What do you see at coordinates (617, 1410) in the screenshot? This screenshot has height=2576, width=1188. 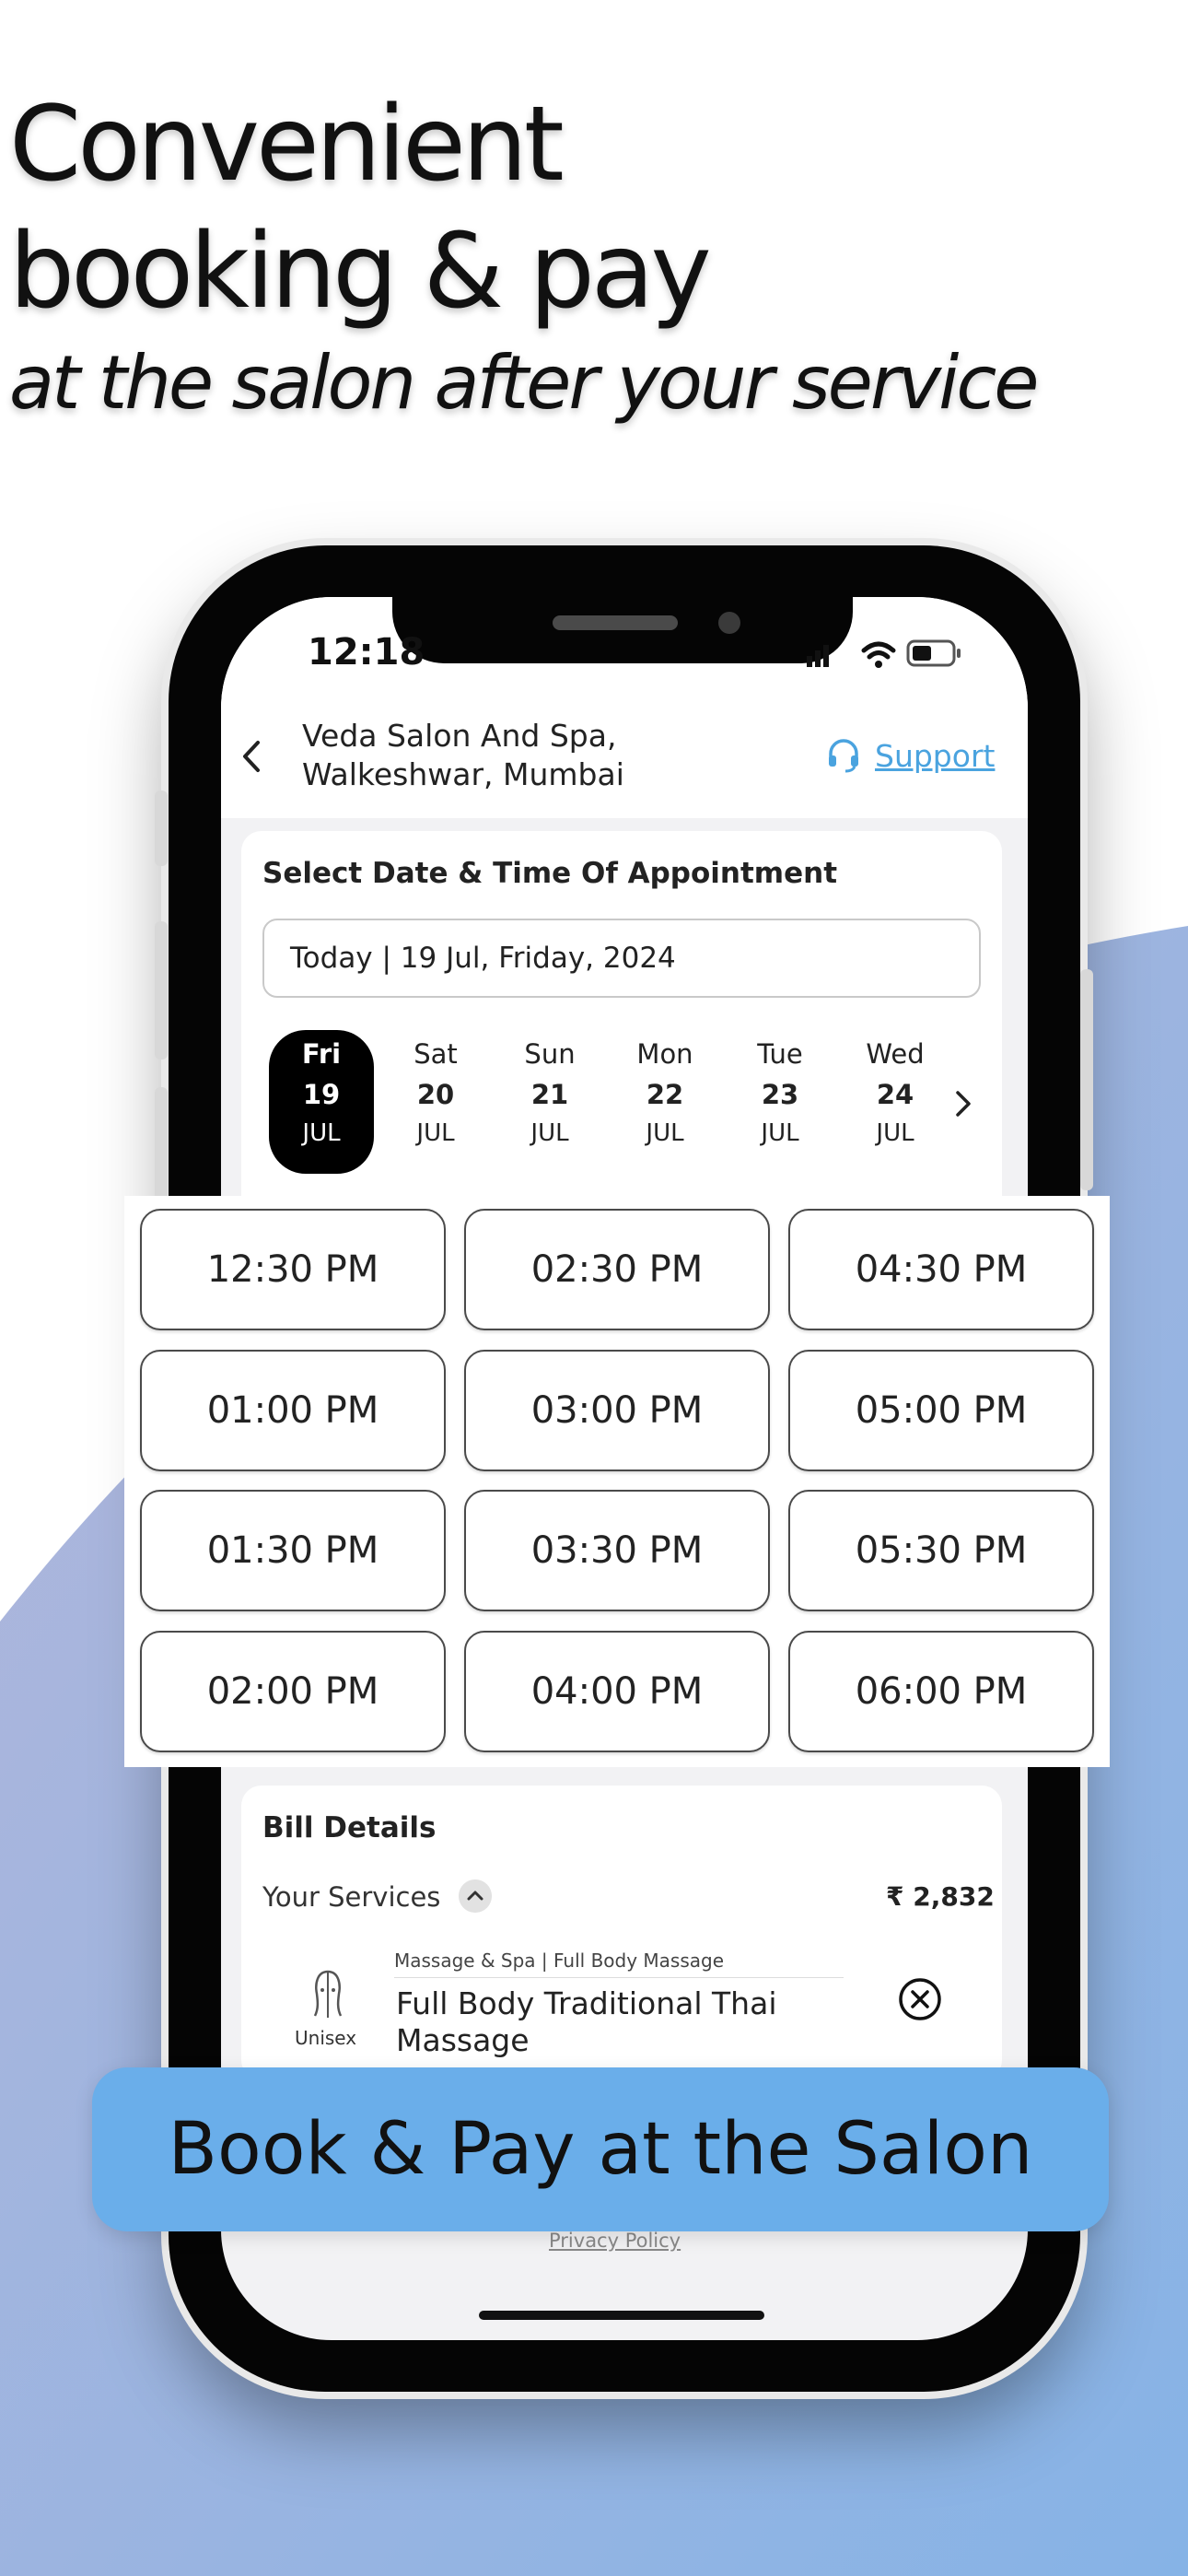 I see `time-slot: 03:00 PM` at bounding box center [617, 1410].